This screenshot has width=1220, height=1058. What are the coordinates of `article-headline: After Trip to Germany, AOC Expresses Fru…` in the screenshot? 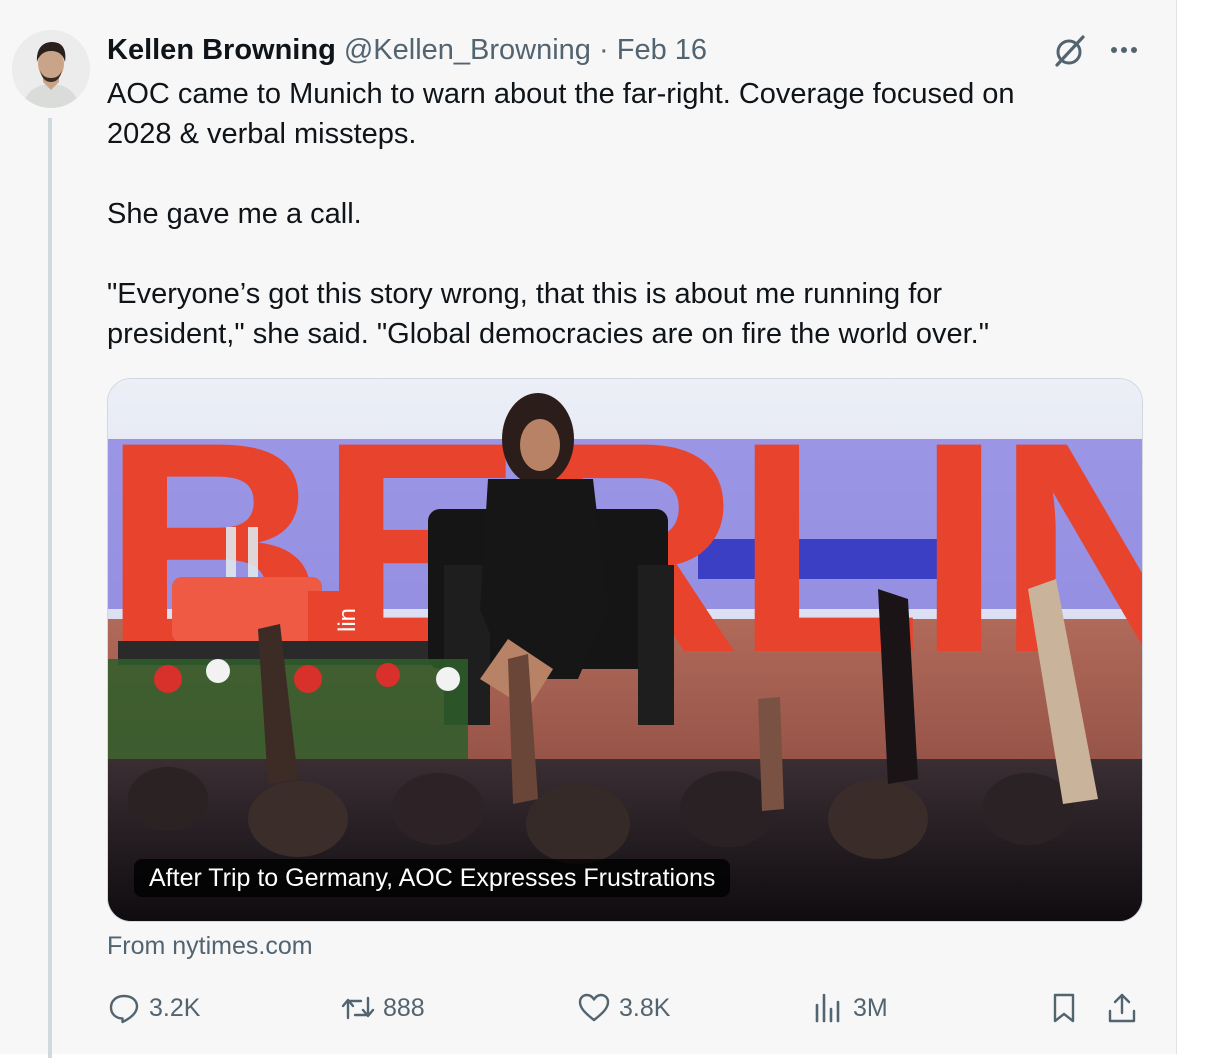 It's located at (432, 878).